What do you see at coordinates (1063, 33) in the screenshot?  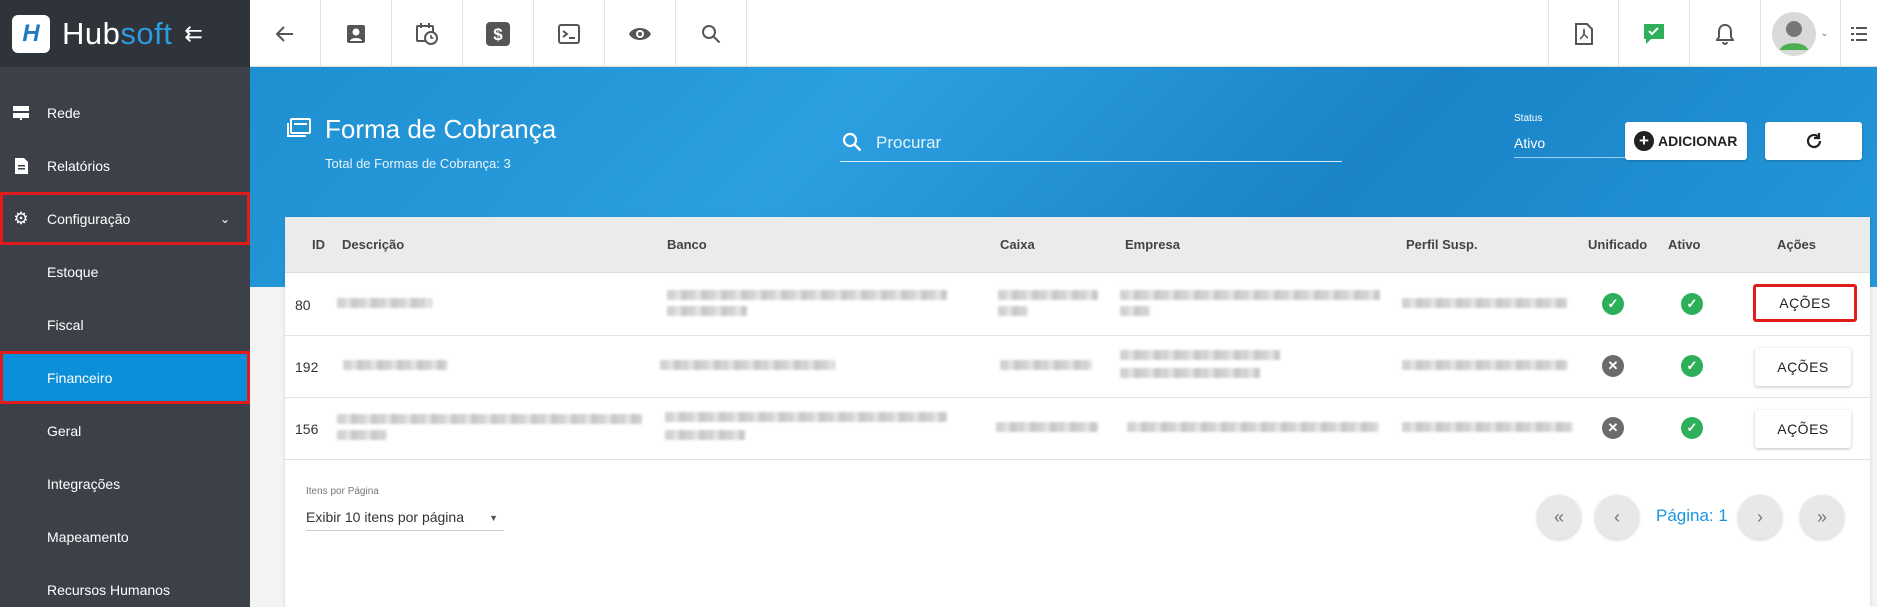 I see `topbar: $ ⌄` at bounding box center [1063, 33].